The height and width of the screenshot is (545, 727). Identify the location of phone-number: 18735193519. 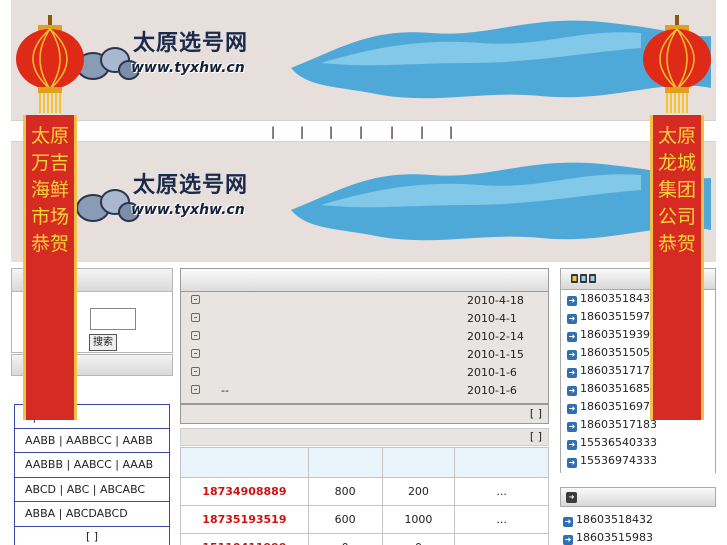
(244, 519).